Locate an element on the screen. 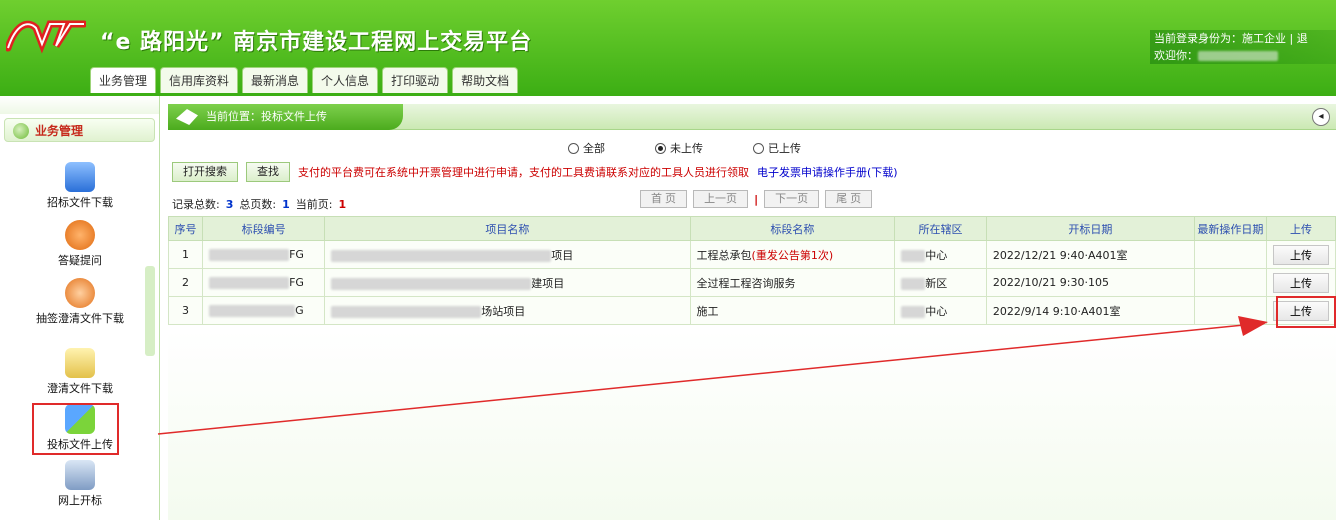 The image size is (1336, 520). invoice-manual-link: 电子发票申请操作手册(下载) is located at coordinates (827, 172).